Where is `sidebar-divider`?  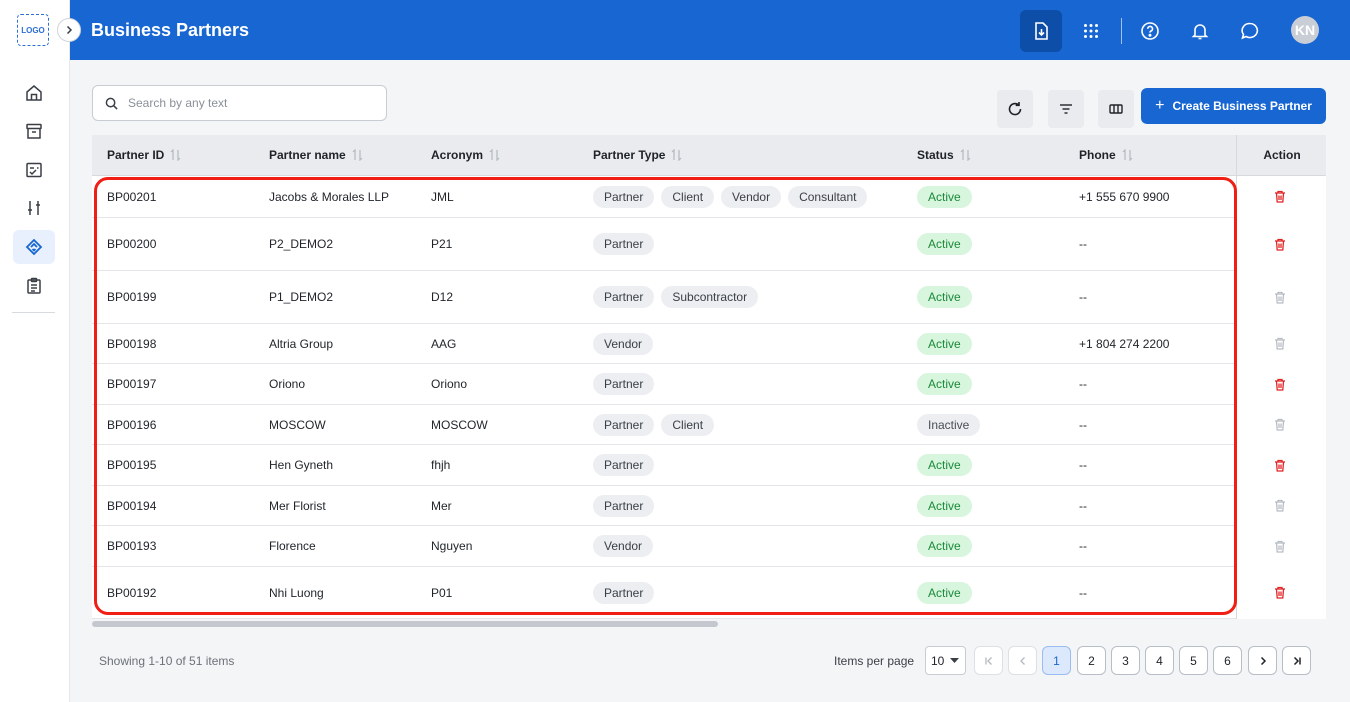
sidebar-divider is located at coordinates (33, 312).